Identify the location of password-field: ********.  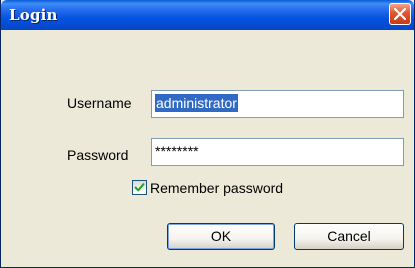
(277, 152).